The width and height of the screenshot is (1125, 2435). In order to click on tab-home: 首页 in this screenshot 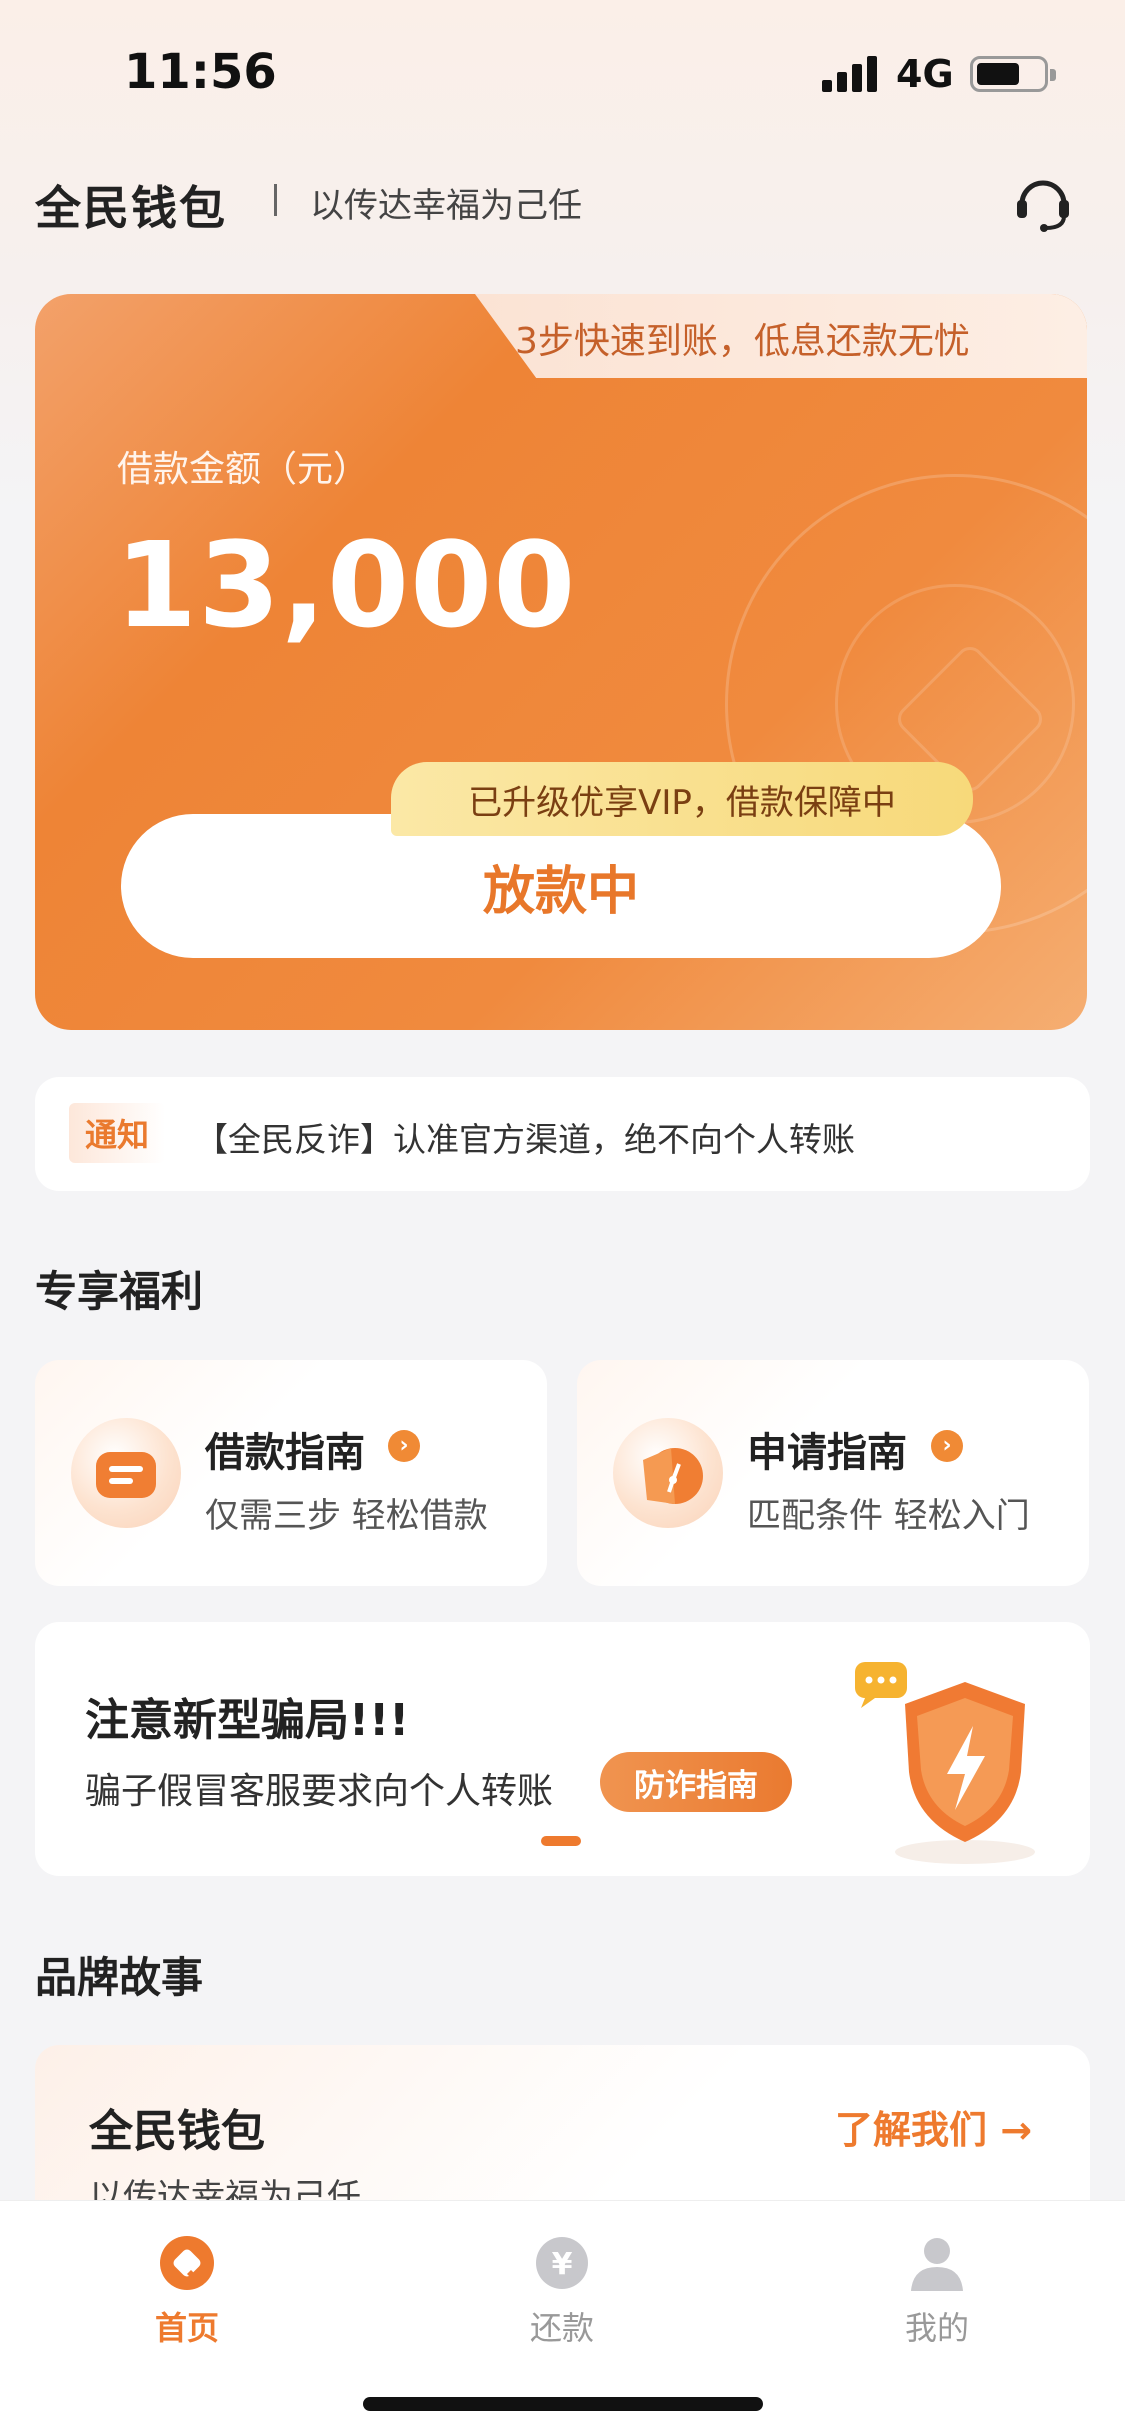, I will do `click(187, 2281)`.